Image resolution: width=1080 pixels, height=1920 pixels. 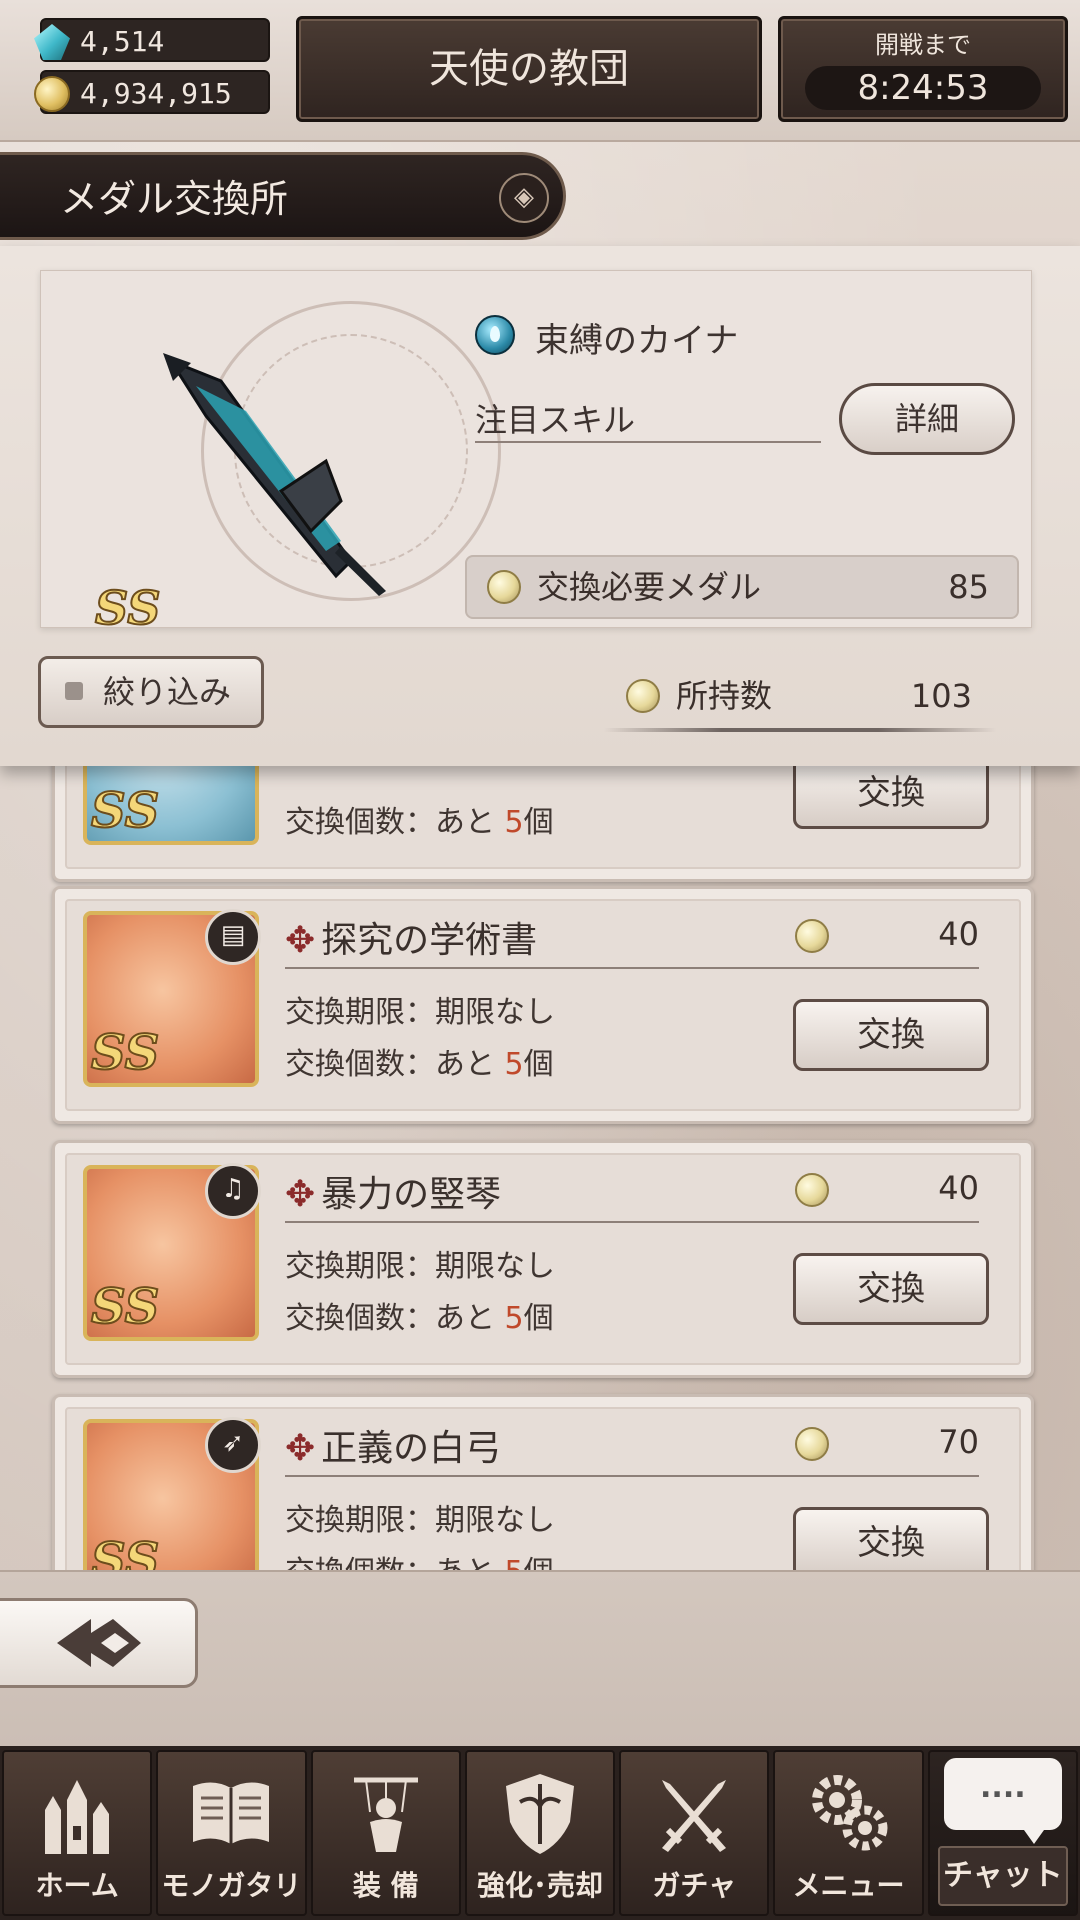 I want to click on list-item: ▤ SS ✥ 探究の学術書 40 交換期限：期限なし 交換個数：あと 5個 交換, so click(x=543, y=1005).